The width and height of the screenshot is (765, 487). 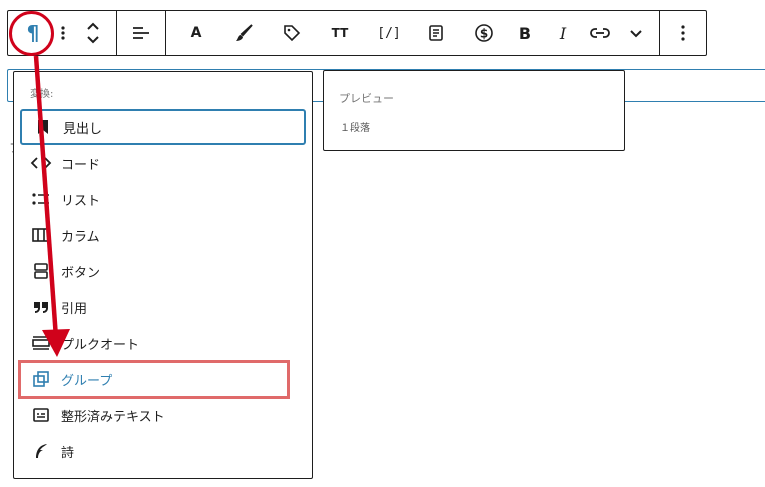 I want to click on move-up-down-button, so click(x=93, y=33).